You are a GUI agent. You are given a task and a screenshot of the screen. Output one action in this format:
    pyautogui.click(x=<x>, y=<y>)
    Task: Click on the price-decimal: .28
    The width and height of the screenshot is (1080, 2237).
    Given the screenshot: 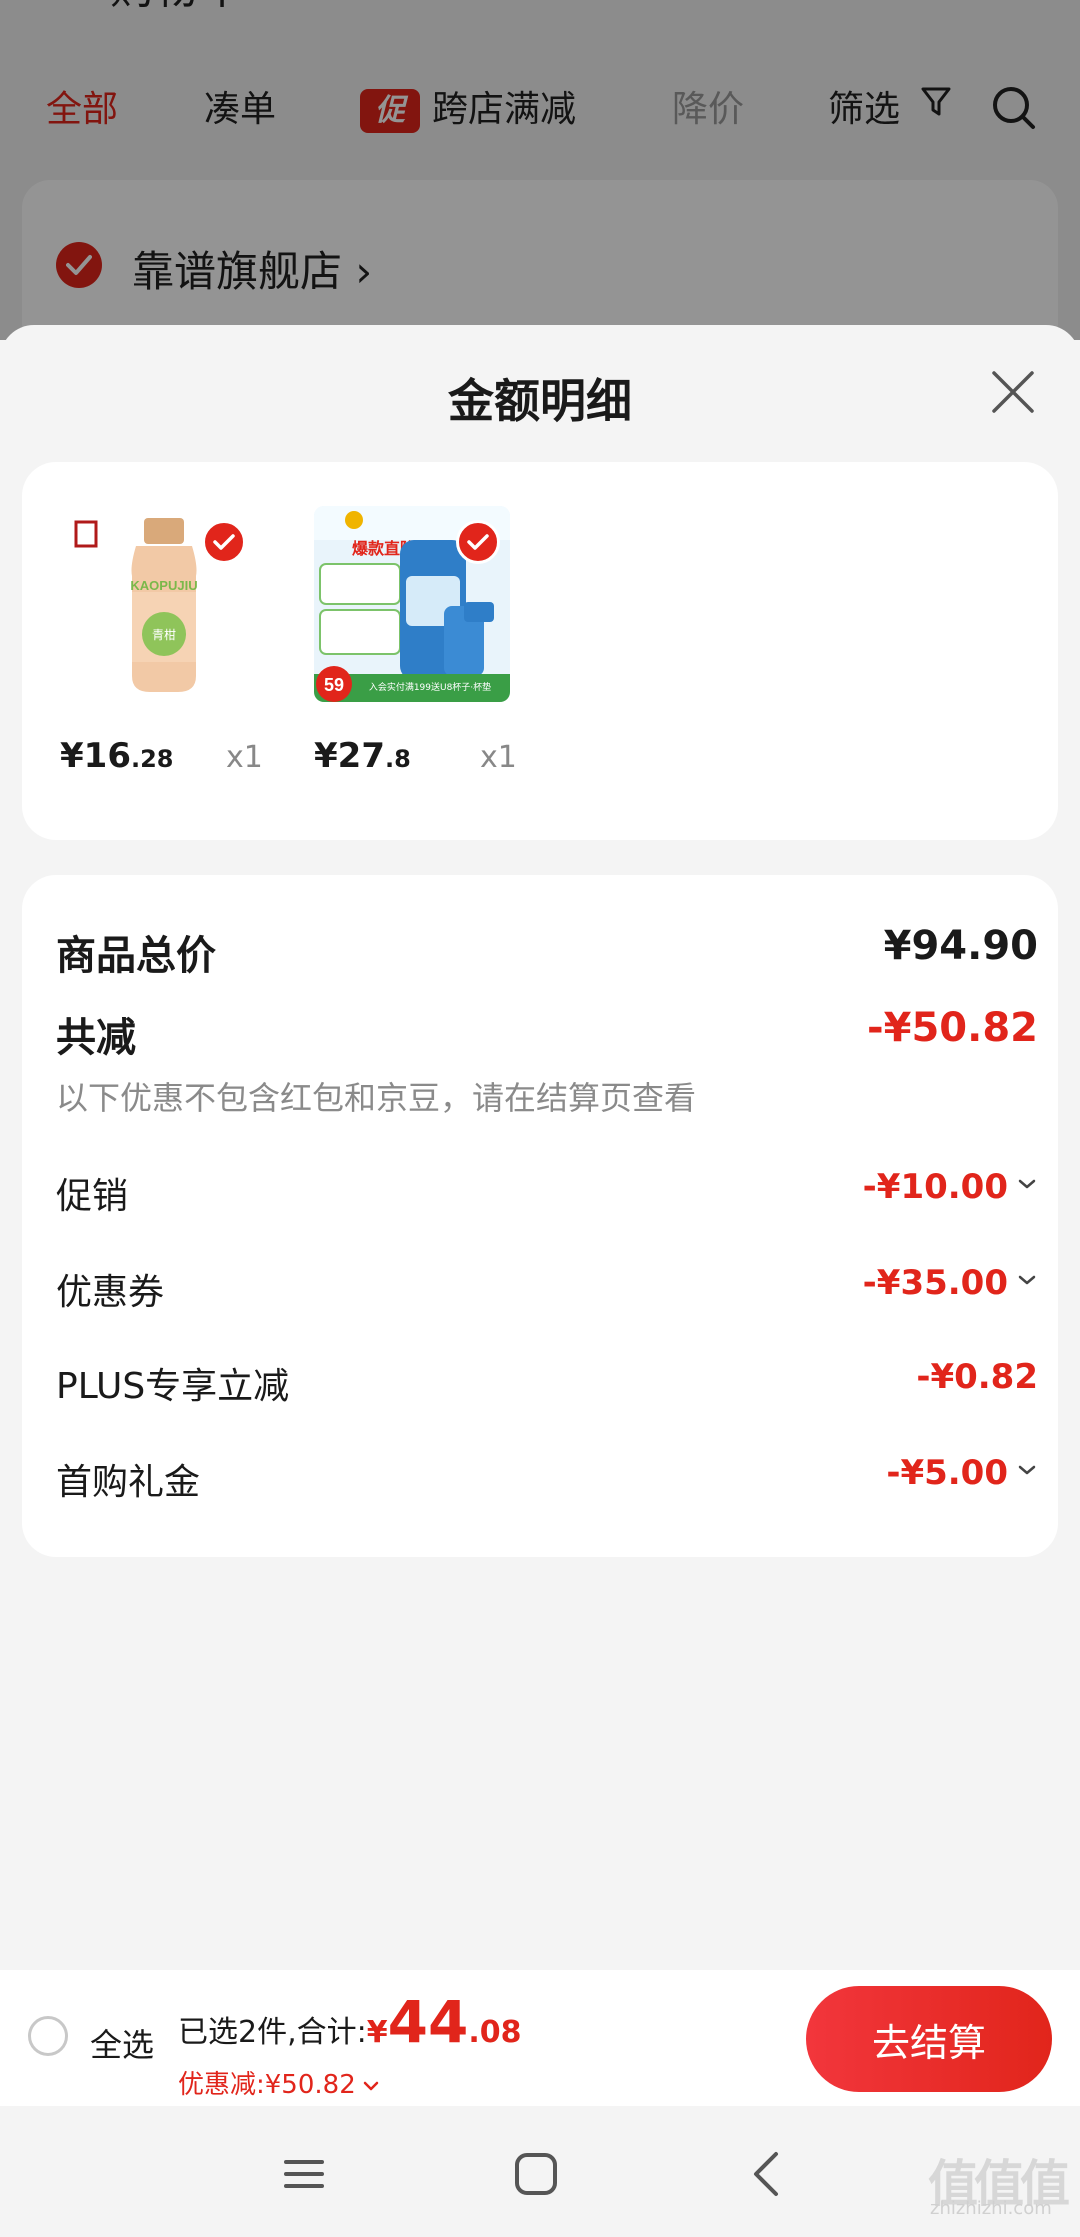 What is the action you would take?
    pyautogui.click(x=152, y=759)
    